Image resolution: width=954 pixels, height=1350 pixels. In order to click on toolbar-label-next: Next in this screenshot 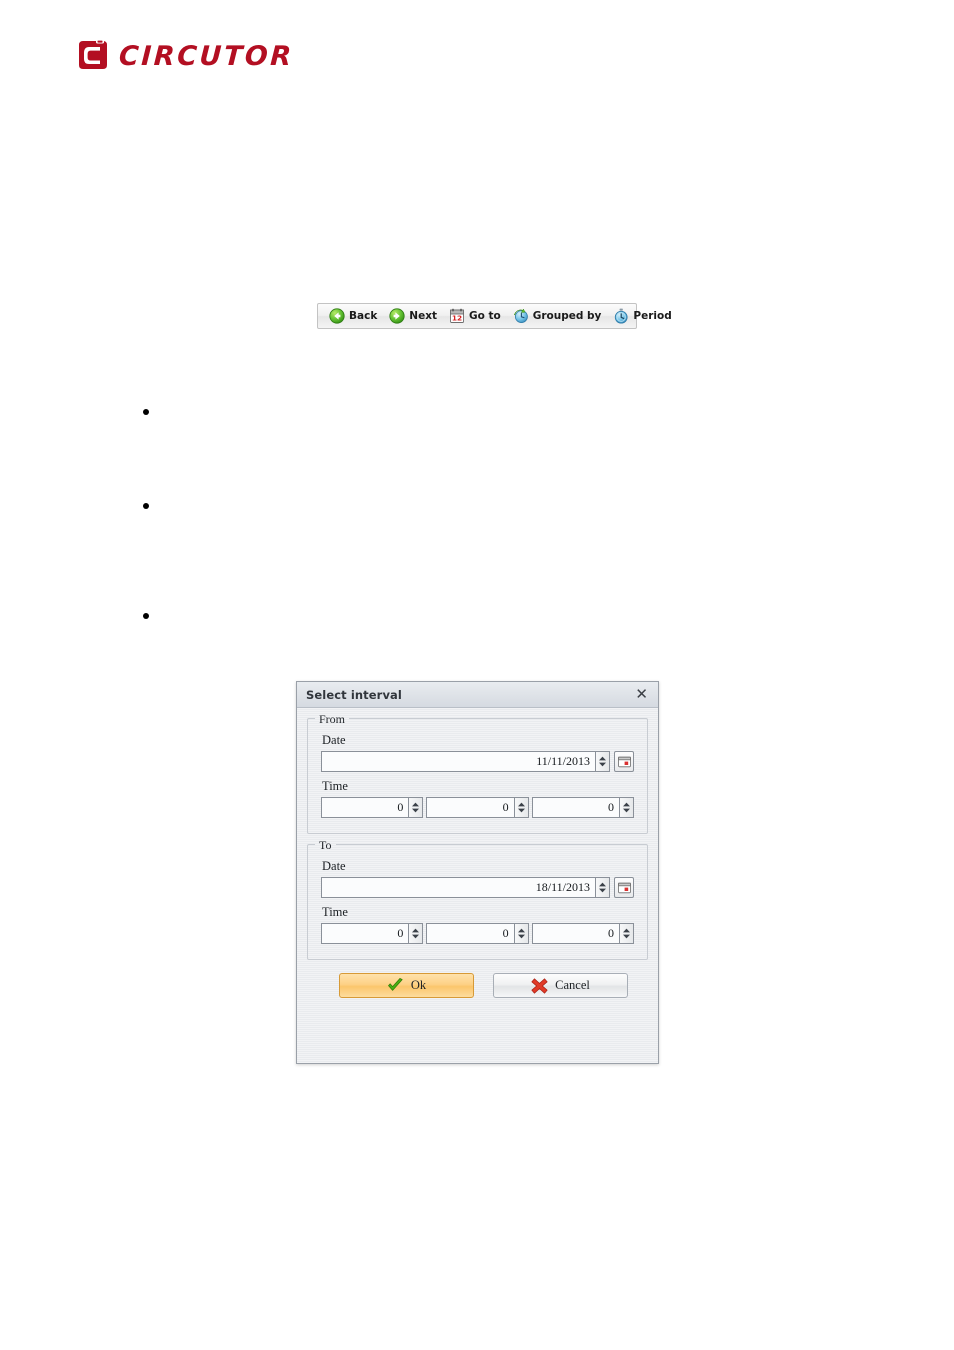, I will do `click(423, 316)`.